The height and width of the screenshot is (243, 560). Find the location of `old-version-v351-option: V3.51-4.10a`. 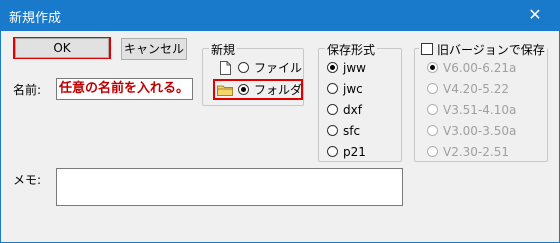

old-version-v351-option: V3.51-4.10a is located at coordinates (482, 110).